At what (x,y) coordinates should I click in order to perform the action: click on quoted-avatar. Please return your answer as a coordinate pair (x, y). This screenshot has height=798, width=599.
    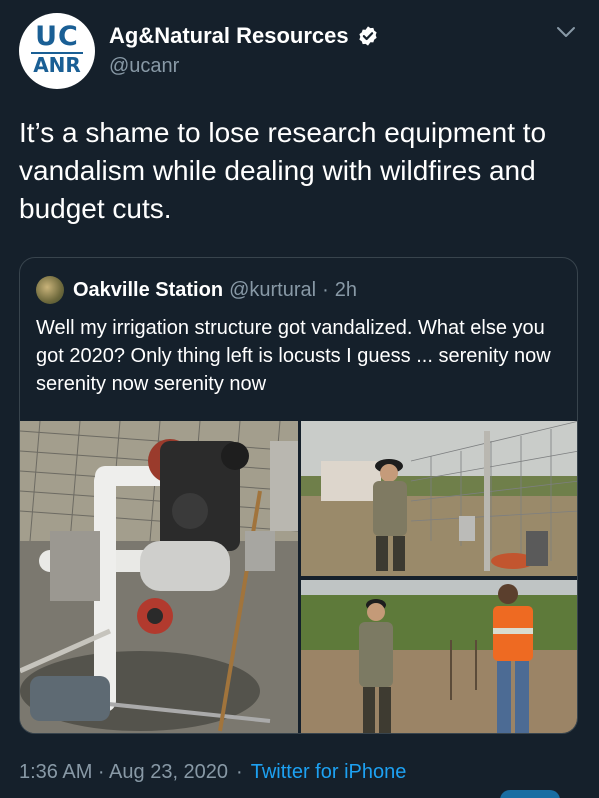
    Looking at the image, I should click on (50, 290).